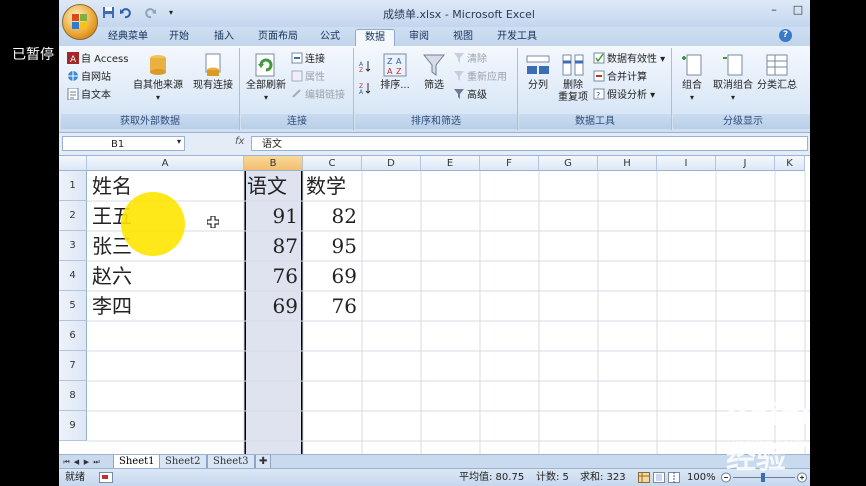 The image size is (866, 486). I want to click on tab-home: 开始, so click(179, 37).